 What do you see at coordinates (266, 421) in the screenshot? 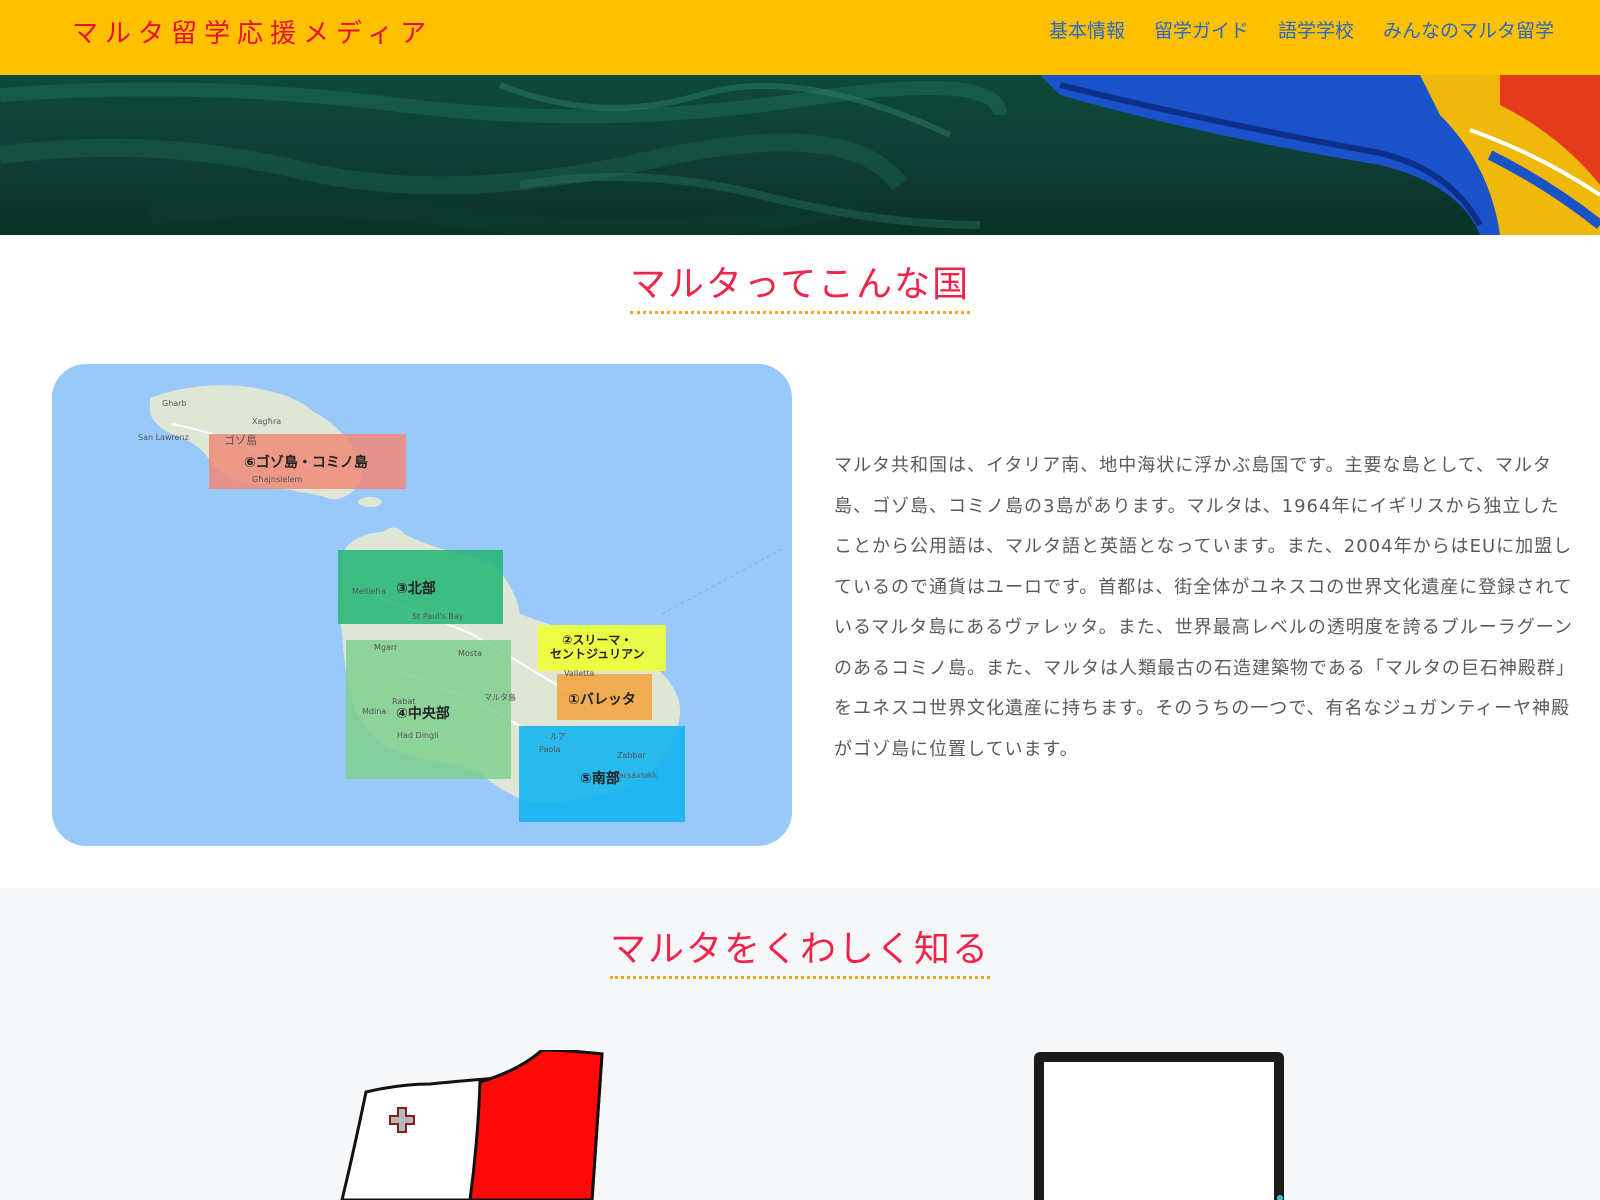
I see `place-name: Xagħra` at bounding box center [266, 421].